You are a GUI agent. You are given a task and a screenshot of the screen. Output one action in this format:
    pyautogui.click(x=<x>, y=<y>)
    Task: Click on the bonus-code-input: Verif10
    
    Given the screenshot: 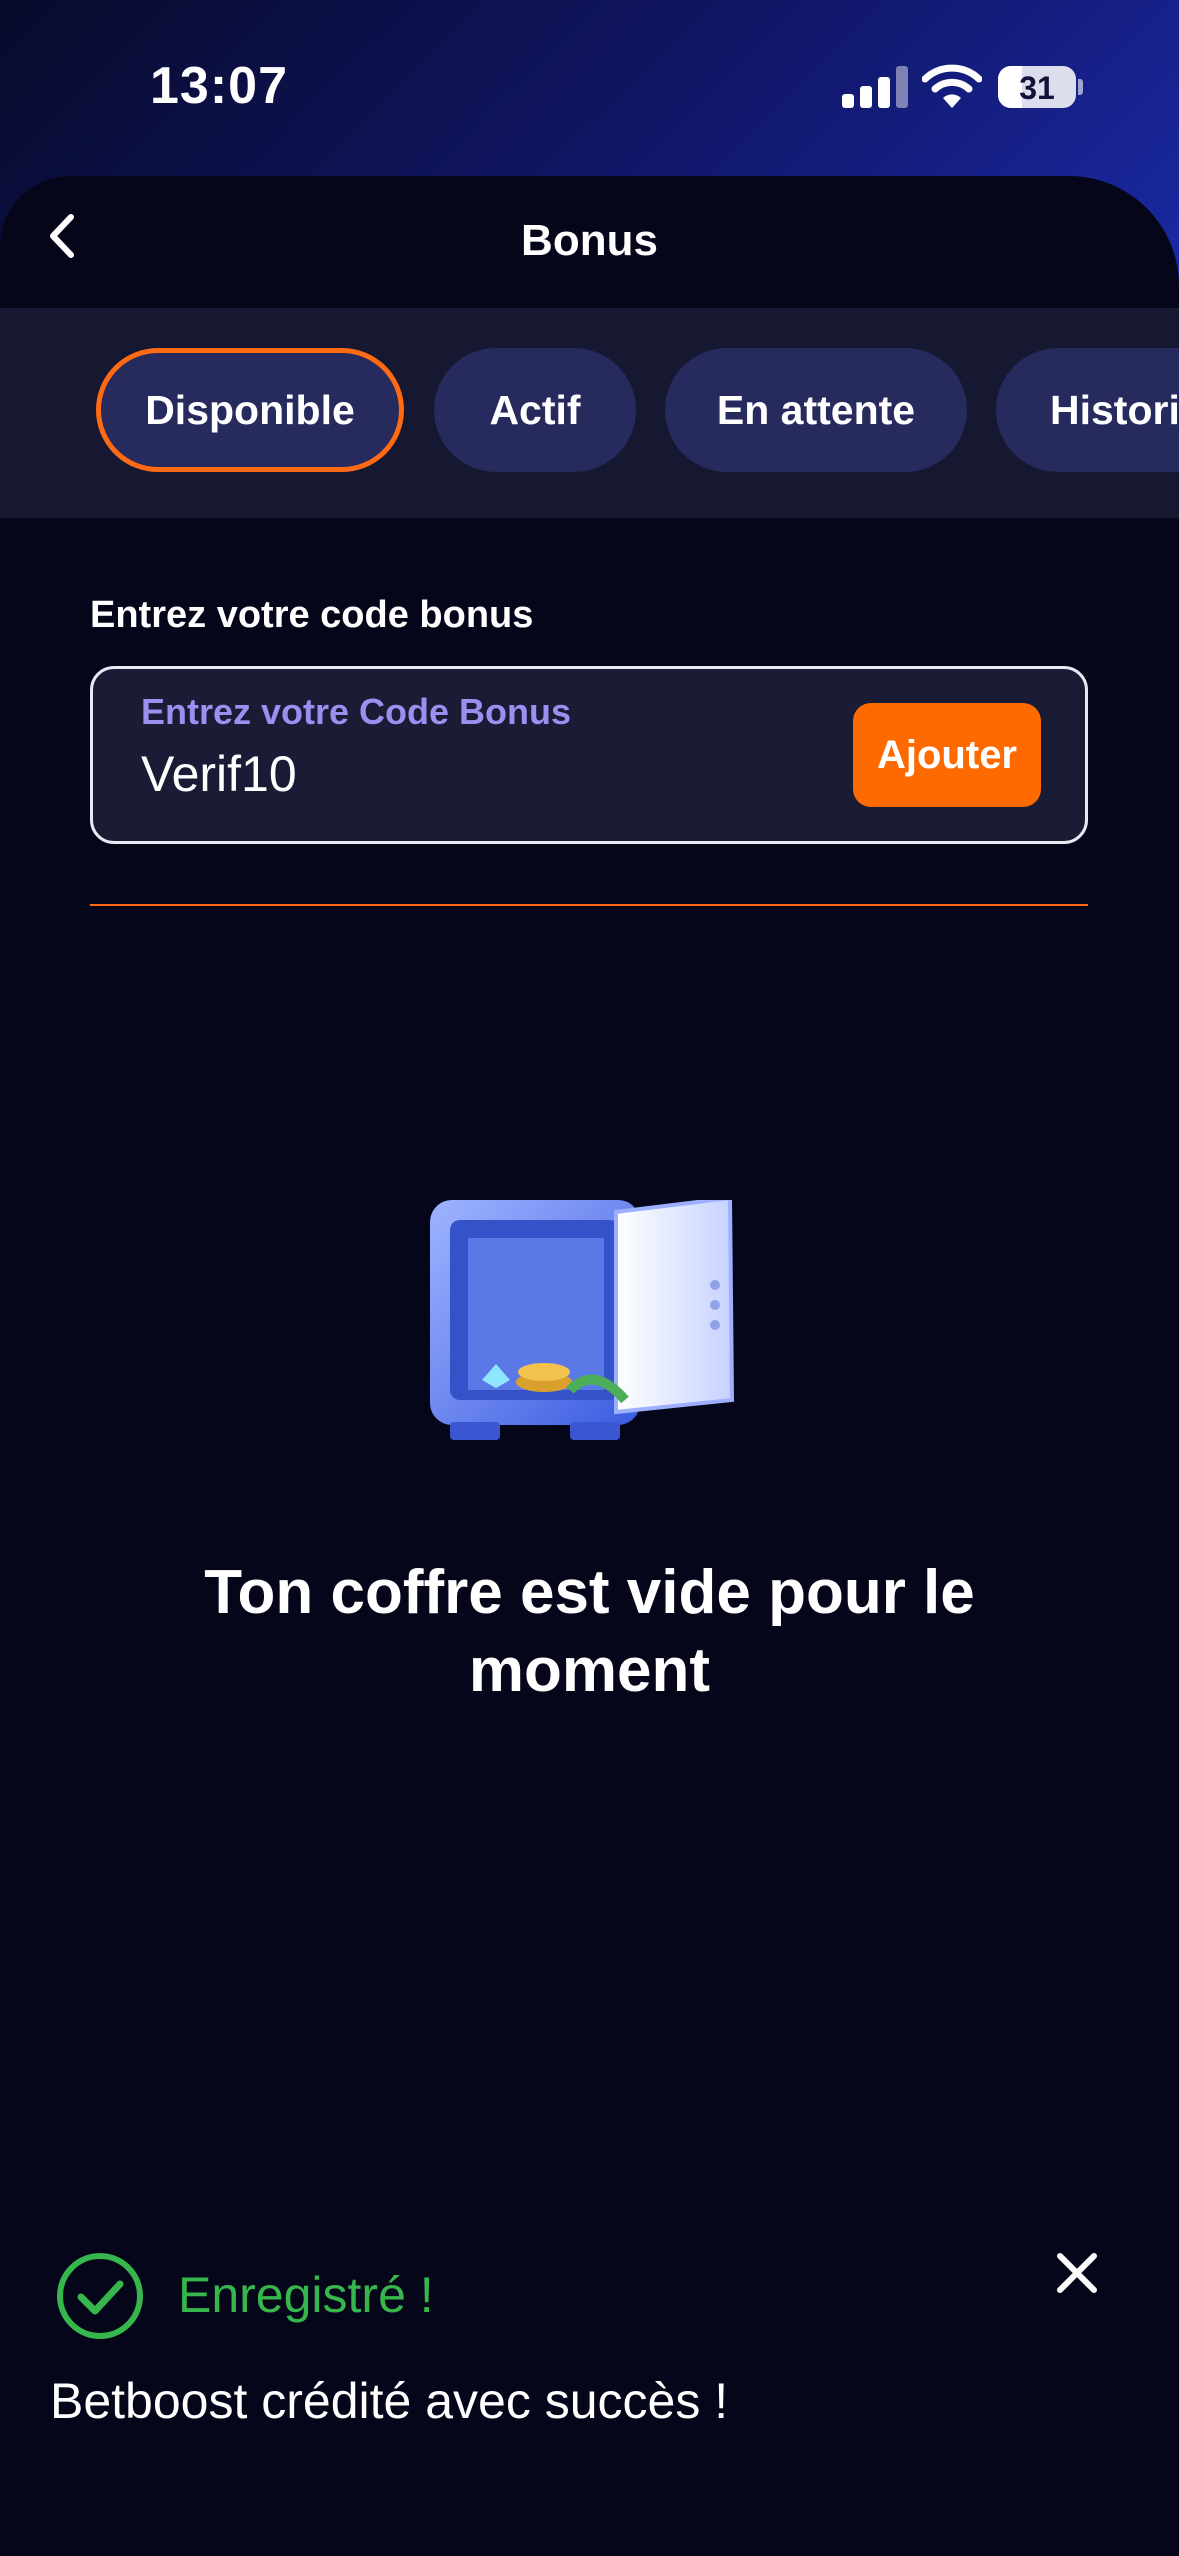 What is the action you would take?
    pyautogui.click(x=219, y=774)
    